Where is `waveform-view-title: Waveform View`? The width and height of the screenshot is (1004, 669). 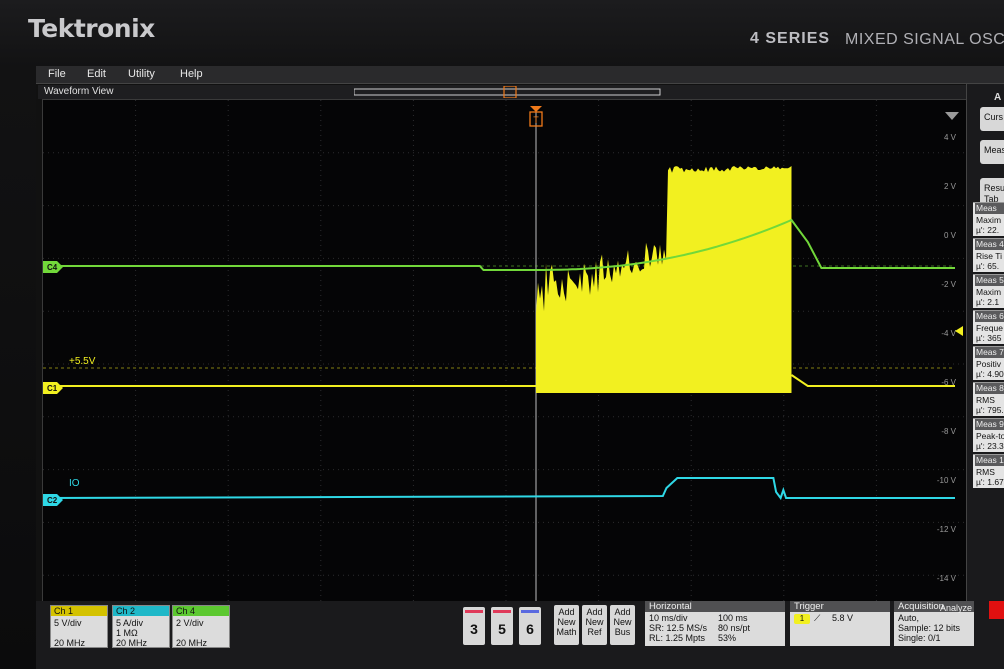
waveform-view-title: Waveform View is located at coordinates (78, 91).